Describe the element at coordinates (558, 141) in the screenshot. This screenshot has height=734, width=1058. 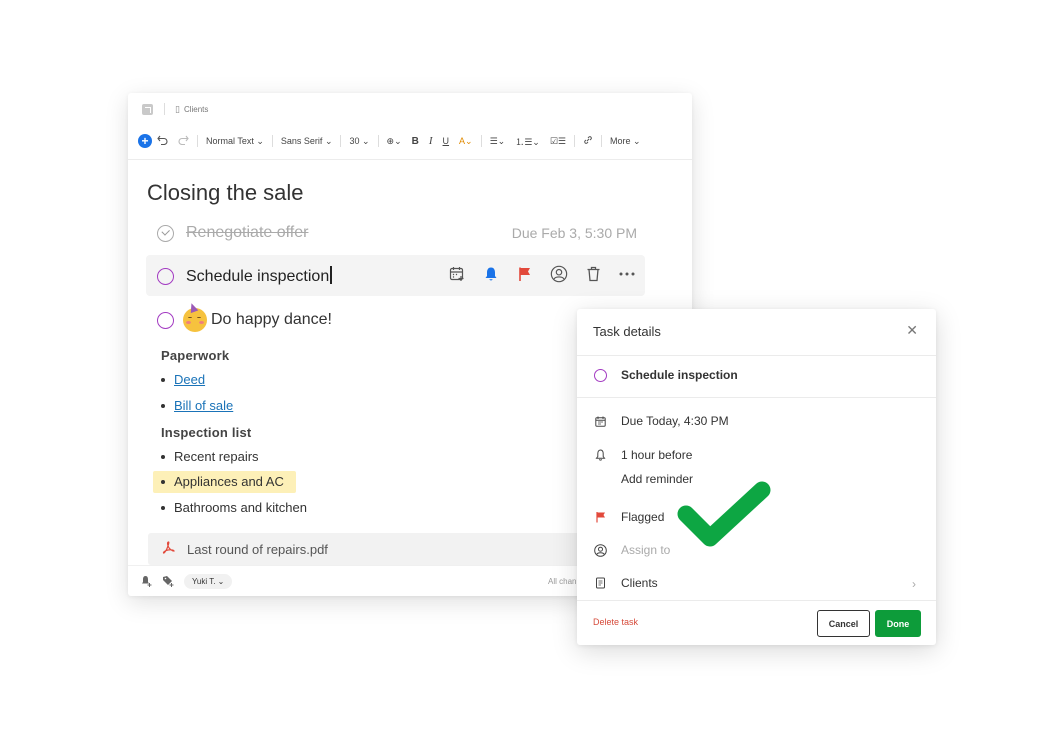
I see `checklist-icon: ☑☰` at that location.